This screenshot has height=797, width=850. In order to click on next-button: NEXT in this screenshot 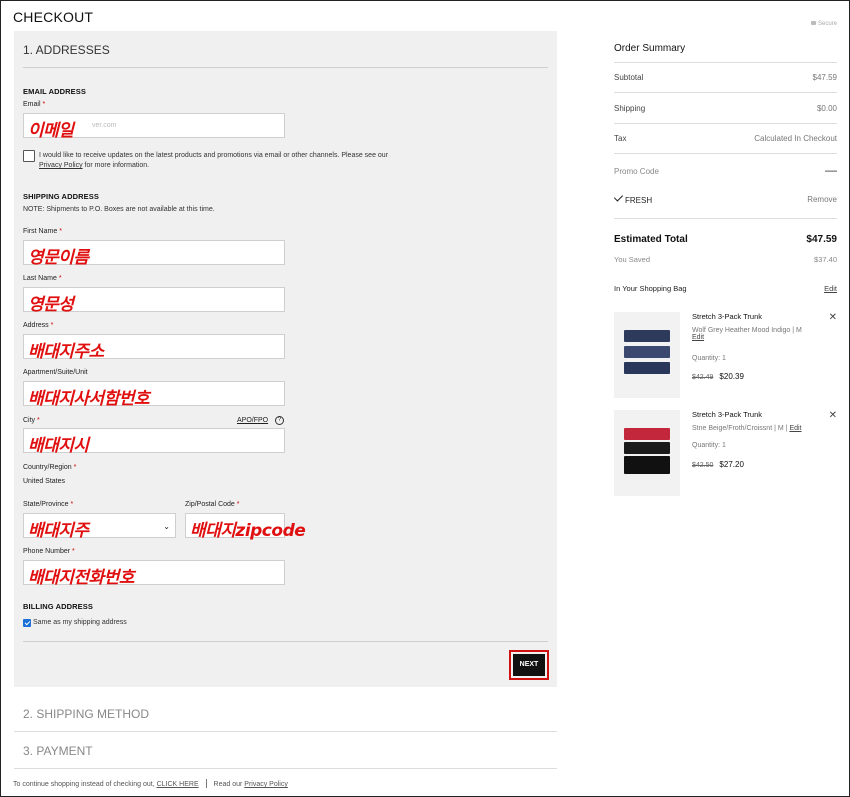, I will do `click(529, 665)`.